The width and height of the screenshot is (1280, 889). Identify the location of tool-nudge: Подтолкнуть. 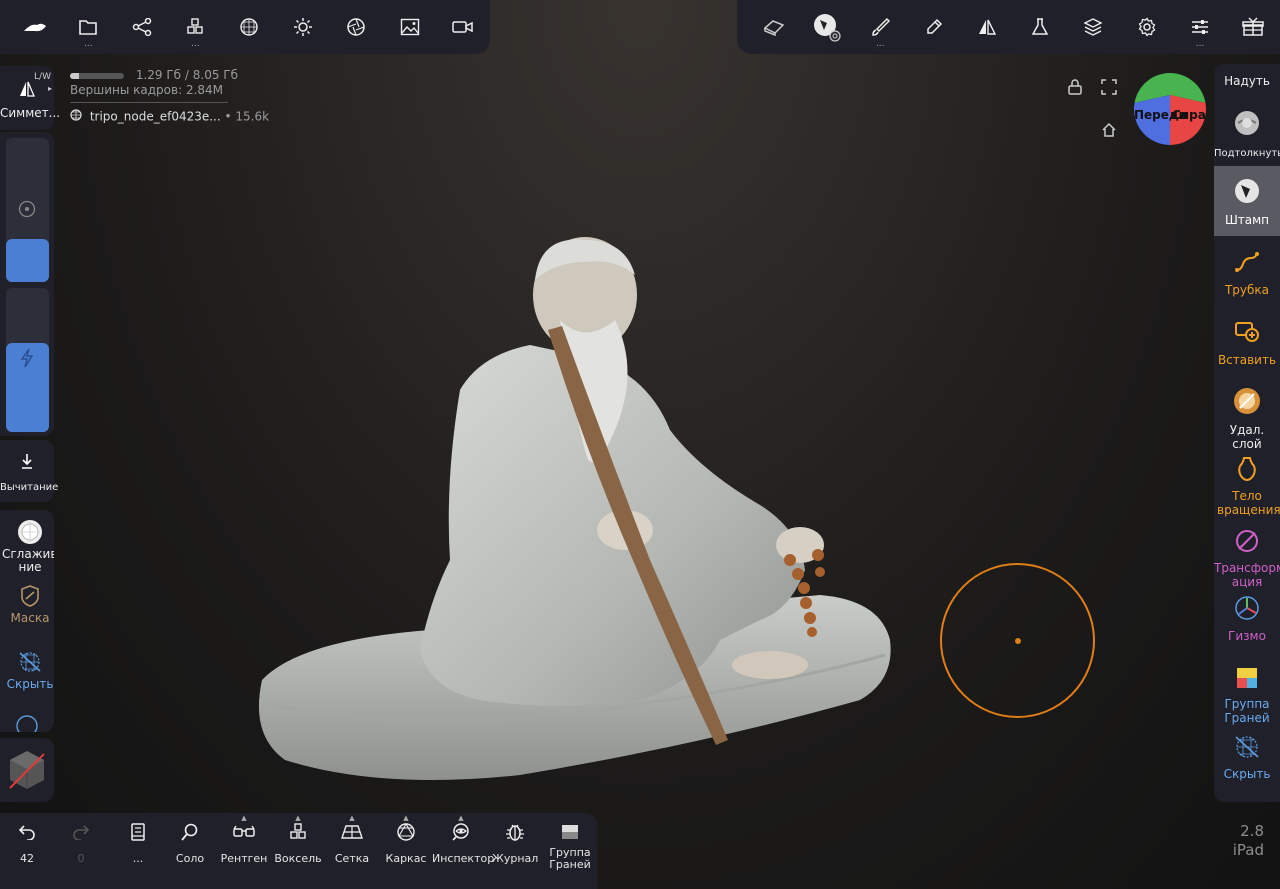
(1247, 134).